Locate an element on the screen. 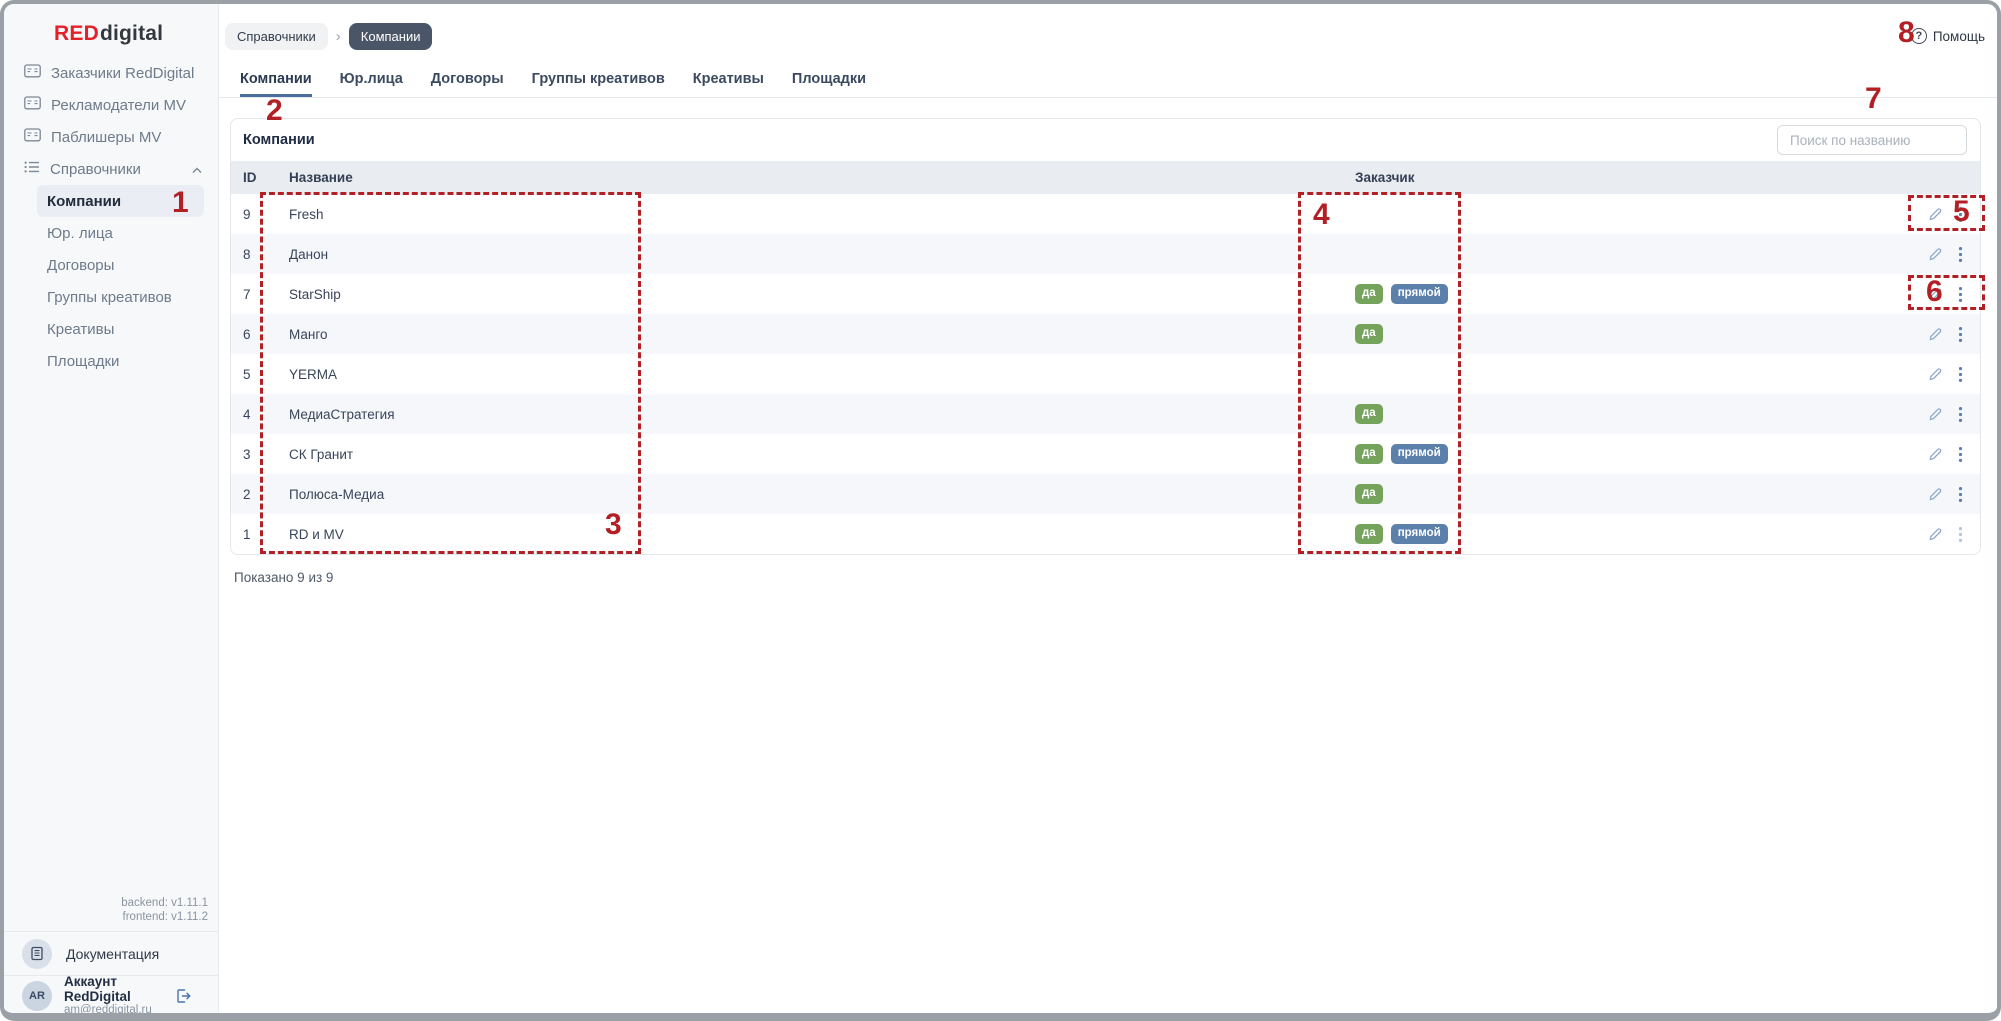 The width and height of the screenshot is (2001, 1021). row-id: 2 is located at coordinates (247, 494).